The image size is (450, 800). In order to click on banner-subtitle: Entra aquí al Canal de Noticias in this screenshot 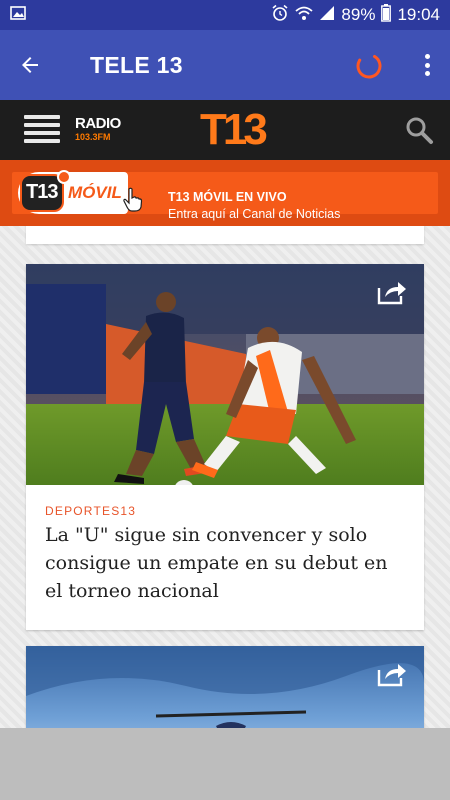, I will do `click(254, 214)`.